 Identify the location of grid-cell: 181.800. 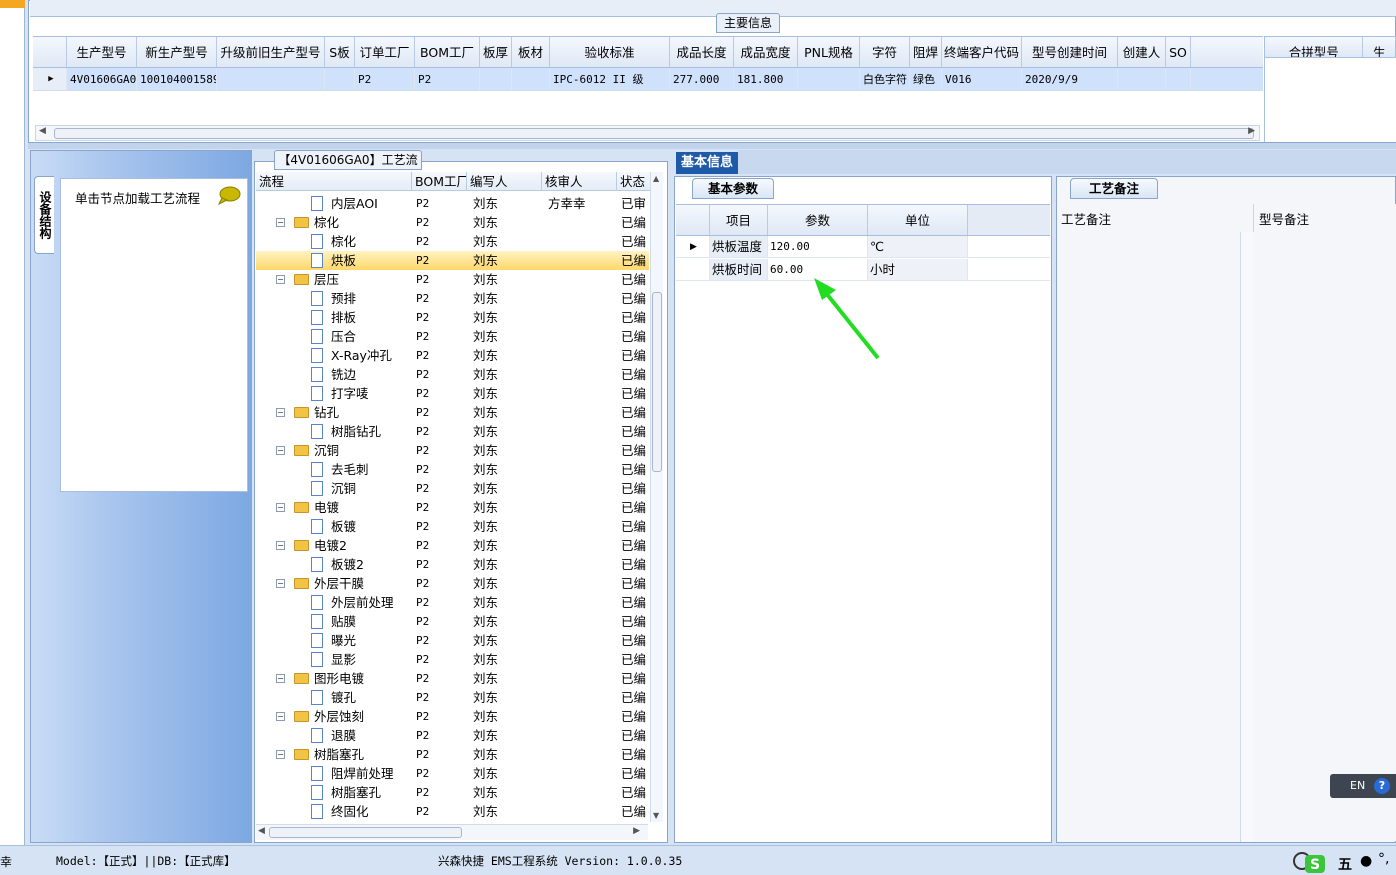
(766, 79).